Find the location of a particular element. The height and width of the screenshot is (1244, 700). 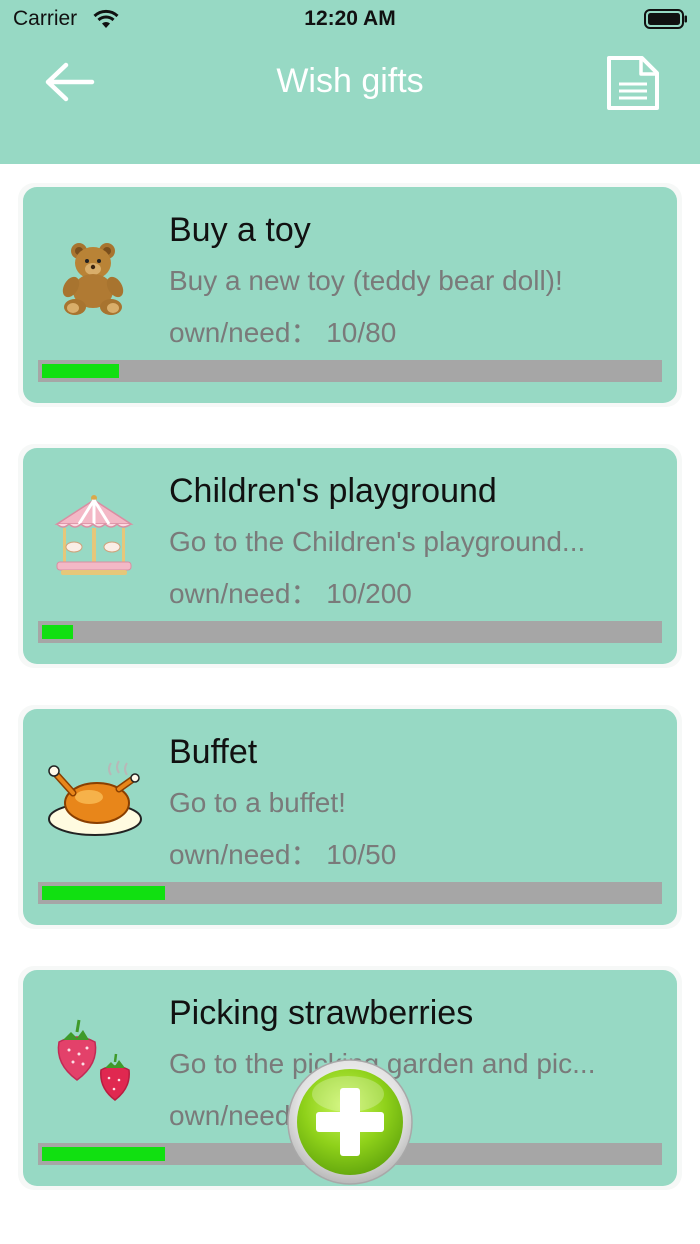

page-title: Wish gifts is located at coordinates (350, 81).